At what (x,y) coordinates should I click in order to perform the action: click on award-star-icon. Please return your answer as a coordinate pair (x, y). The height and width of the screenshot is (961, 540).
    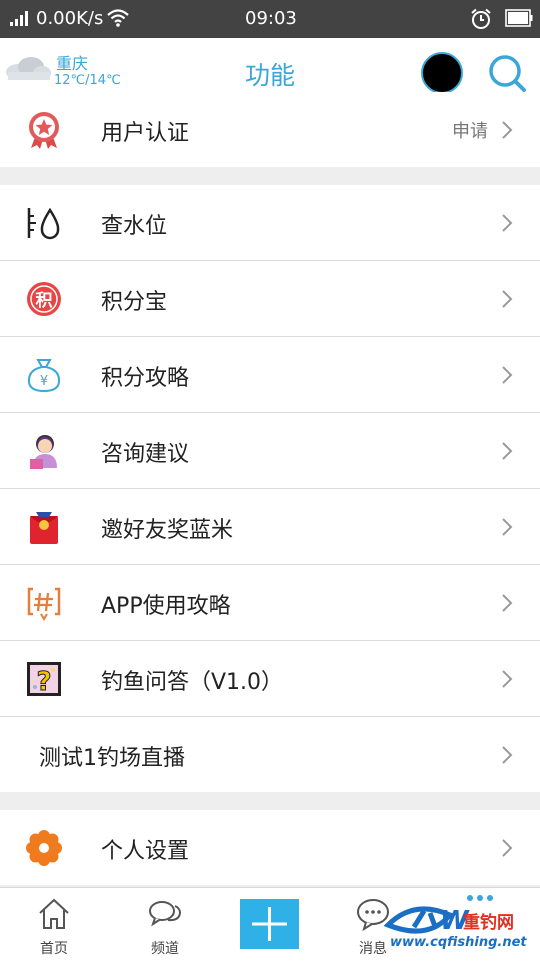
    Looking at the image, I should click on (44, 130).